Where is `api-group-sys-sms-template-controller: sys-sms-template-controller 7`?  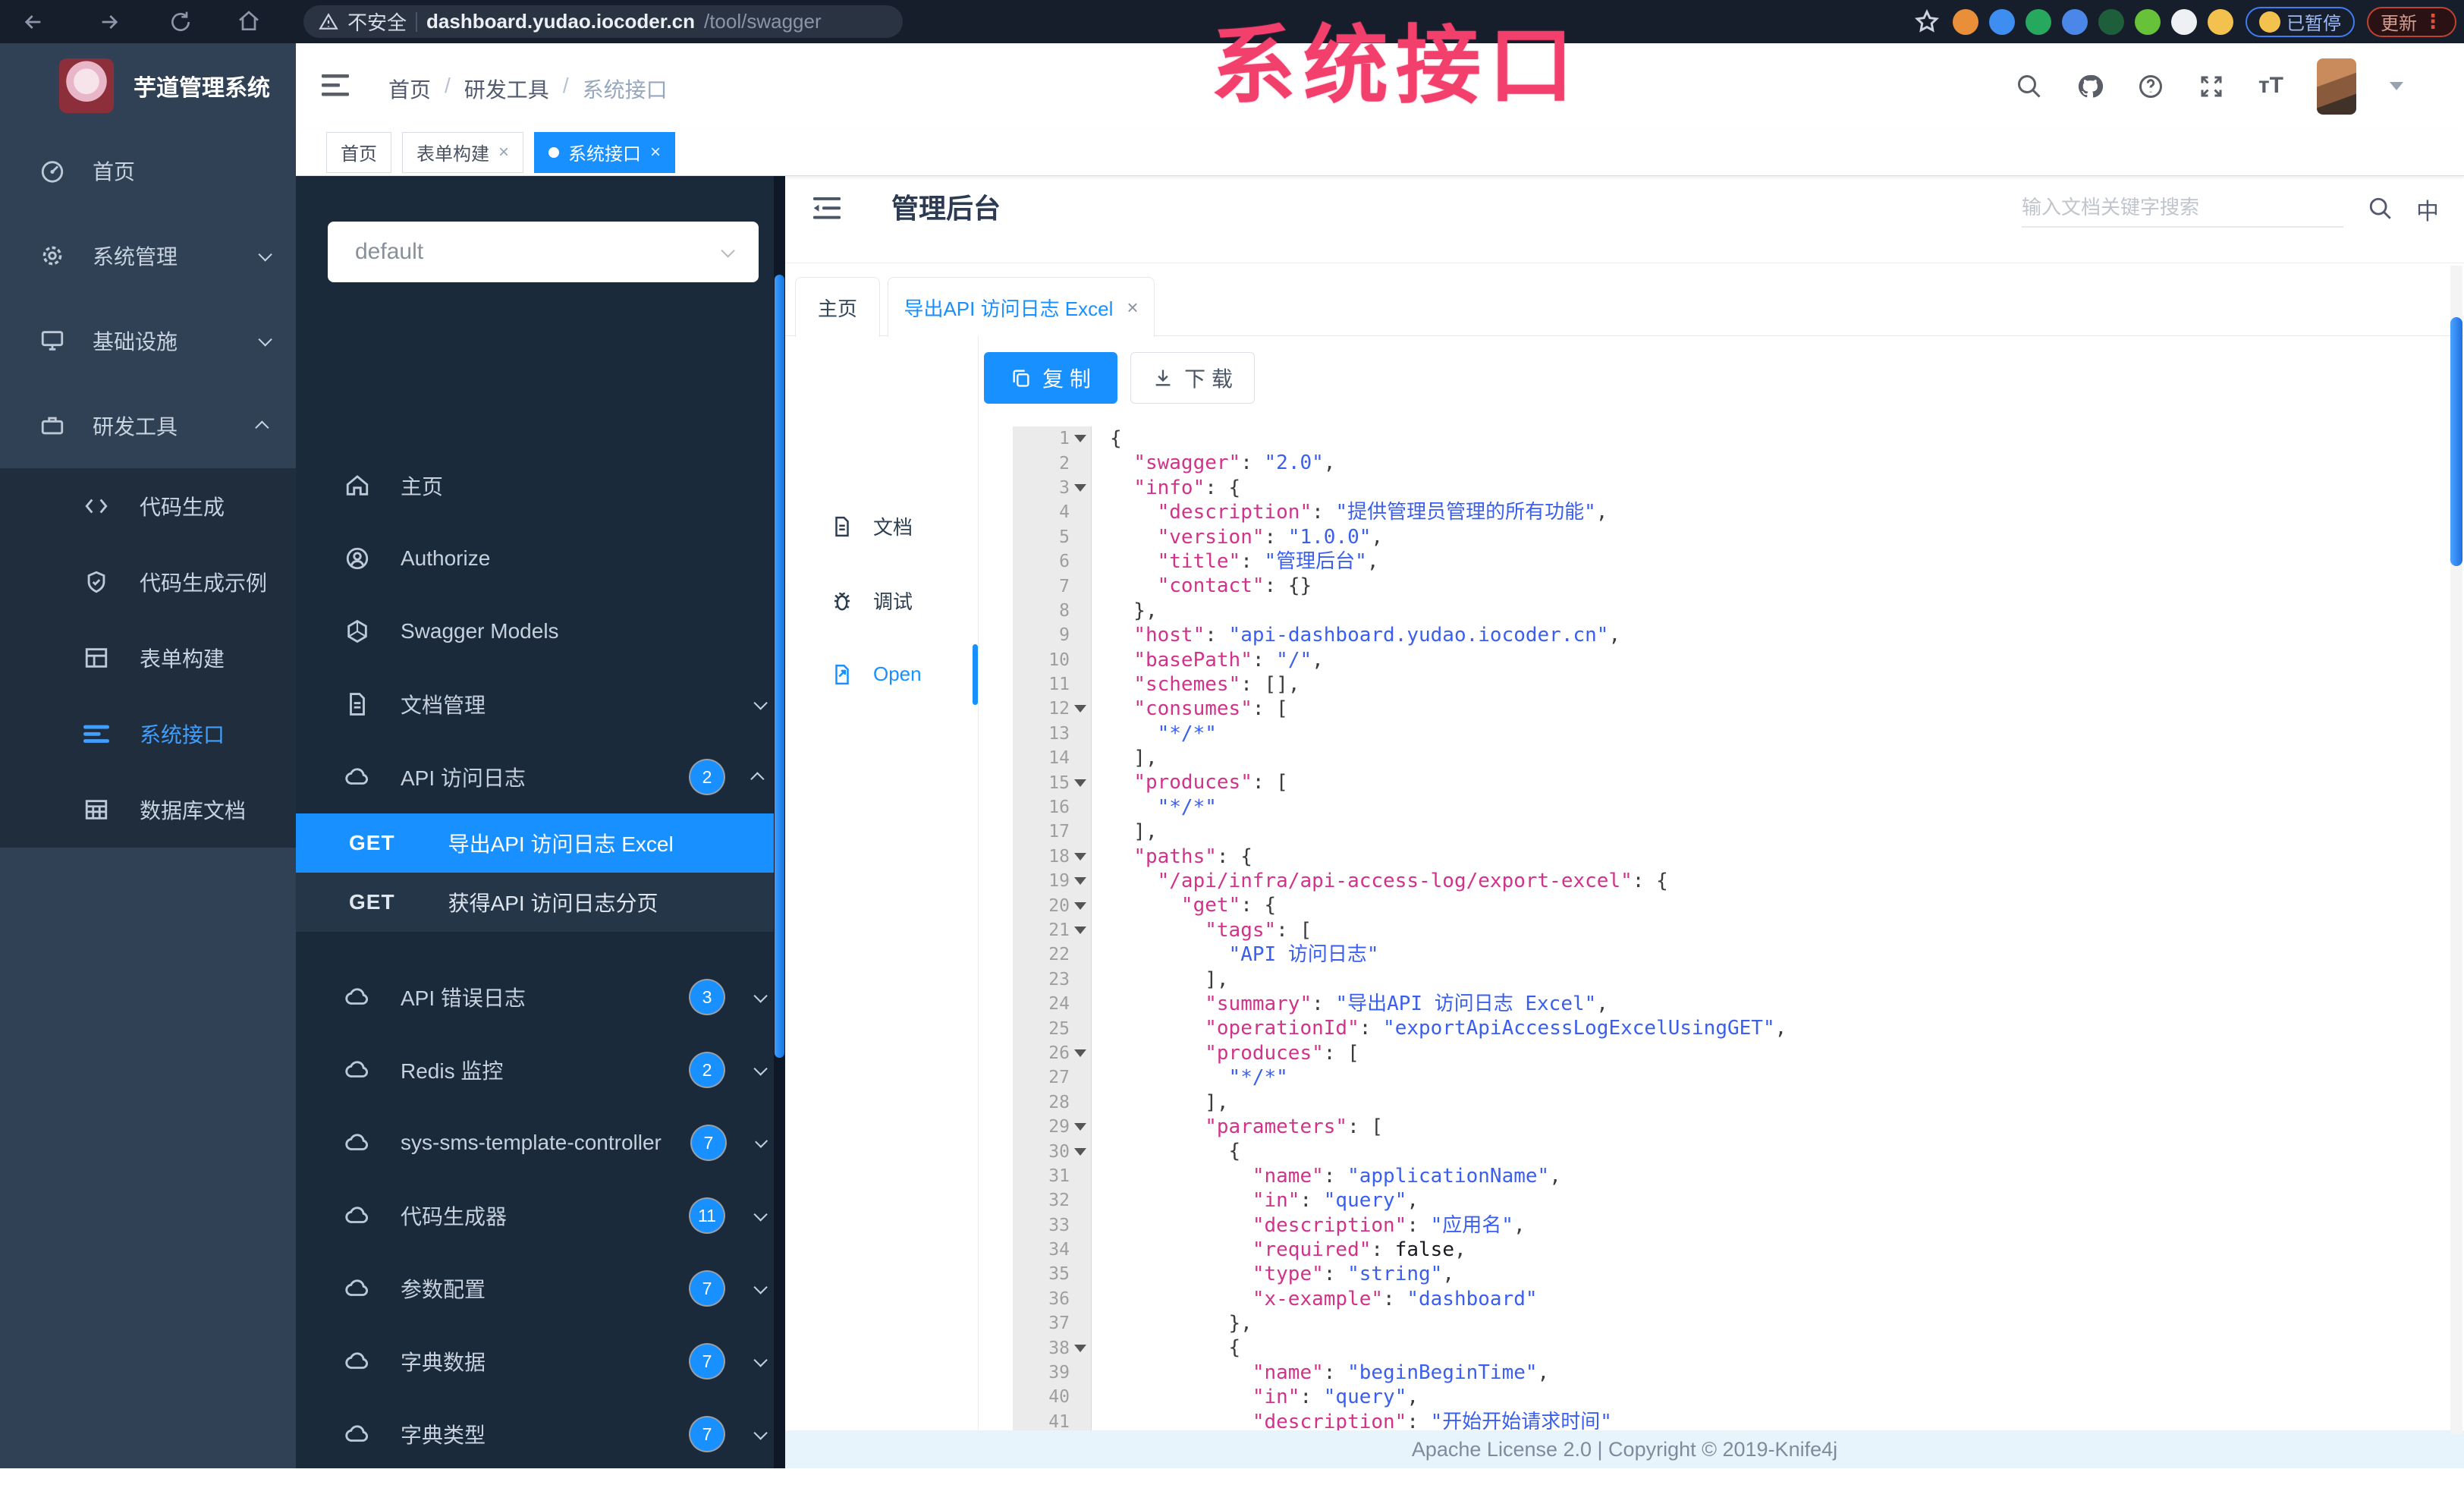 api-group-sys-sms-template-controller: sys-sms-template-controller 7 is located at coordinates (540, 1142).